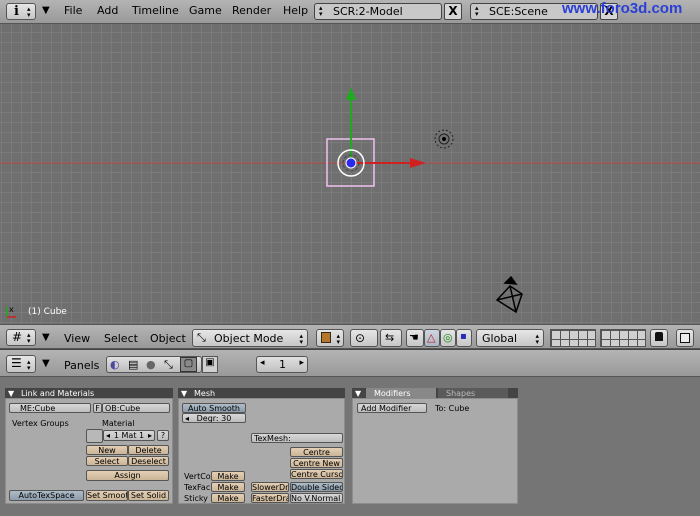 The width and height of the screenshot is (700, 516). What do you see at coordinates (151, 364) in the screenshot?
I see `shading-icon: ●` at bounding box center [151, 364].